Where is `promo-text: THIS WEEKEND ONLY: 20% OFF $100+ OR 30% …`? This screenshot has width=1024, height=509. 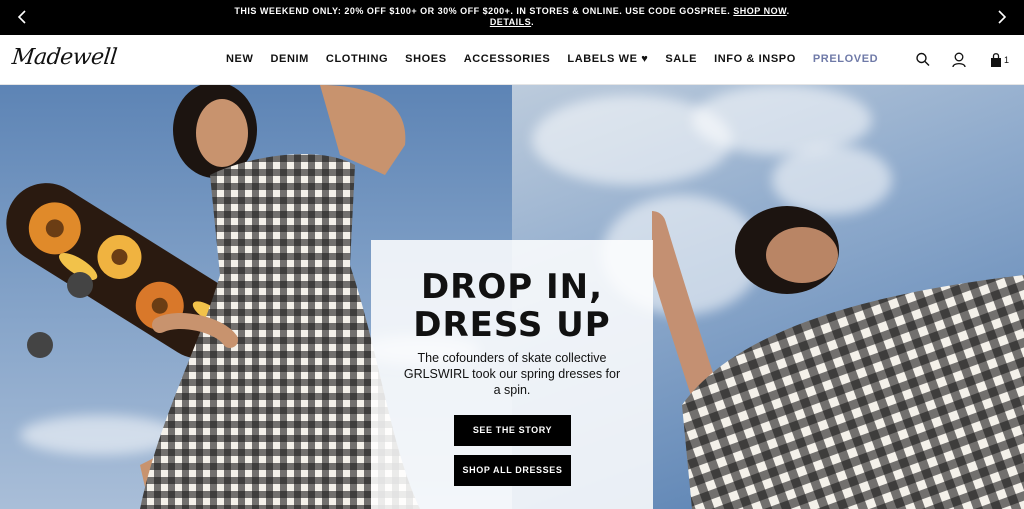
promo-text: THIS WEEKEND ONLY: 20% OFF $100+ OR 30% … is located at coordinates (482, 11).